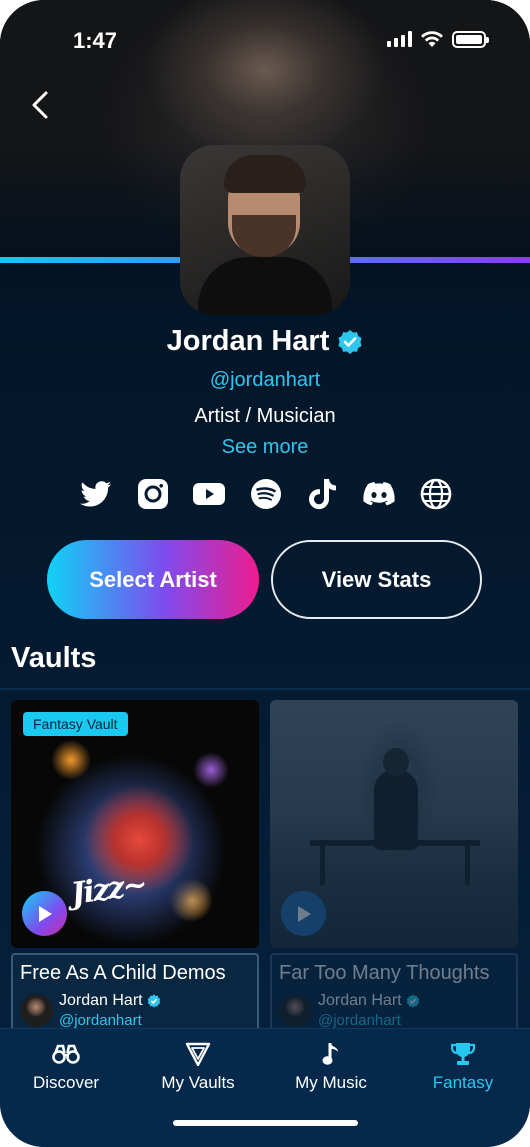  Describe the element at coordinates (379, 494) in the screenshot. I see `discord-icon` at that location.